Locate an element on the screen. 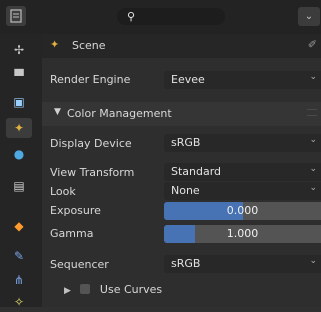  pin-icon: ✐ is located at coordinates (312, 44).